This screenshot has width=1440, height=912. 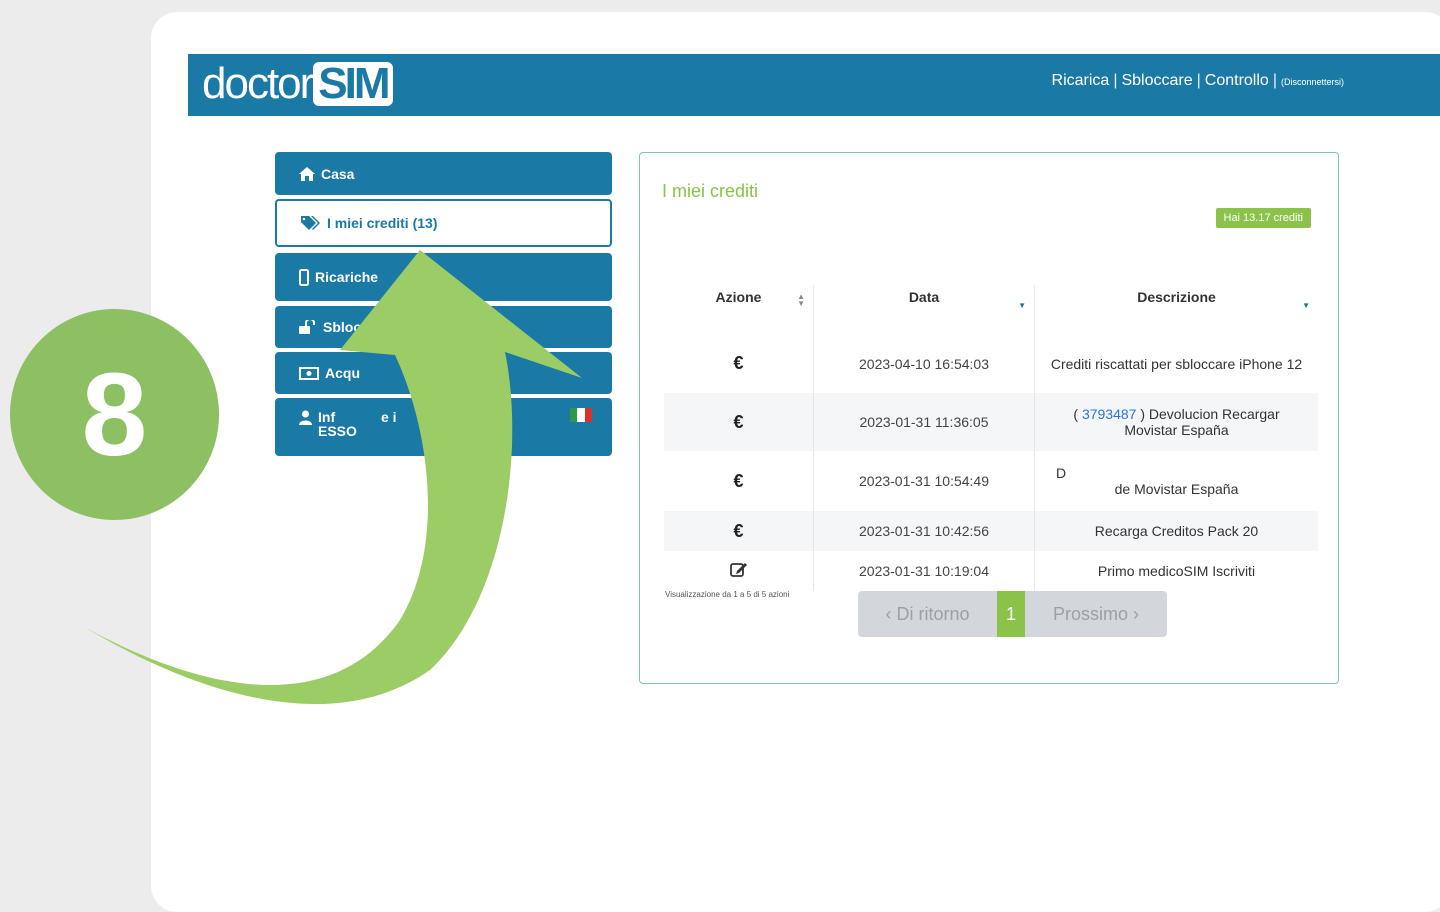 I want to click on logo-sim-box: SIM, so click(x=353, y=84).